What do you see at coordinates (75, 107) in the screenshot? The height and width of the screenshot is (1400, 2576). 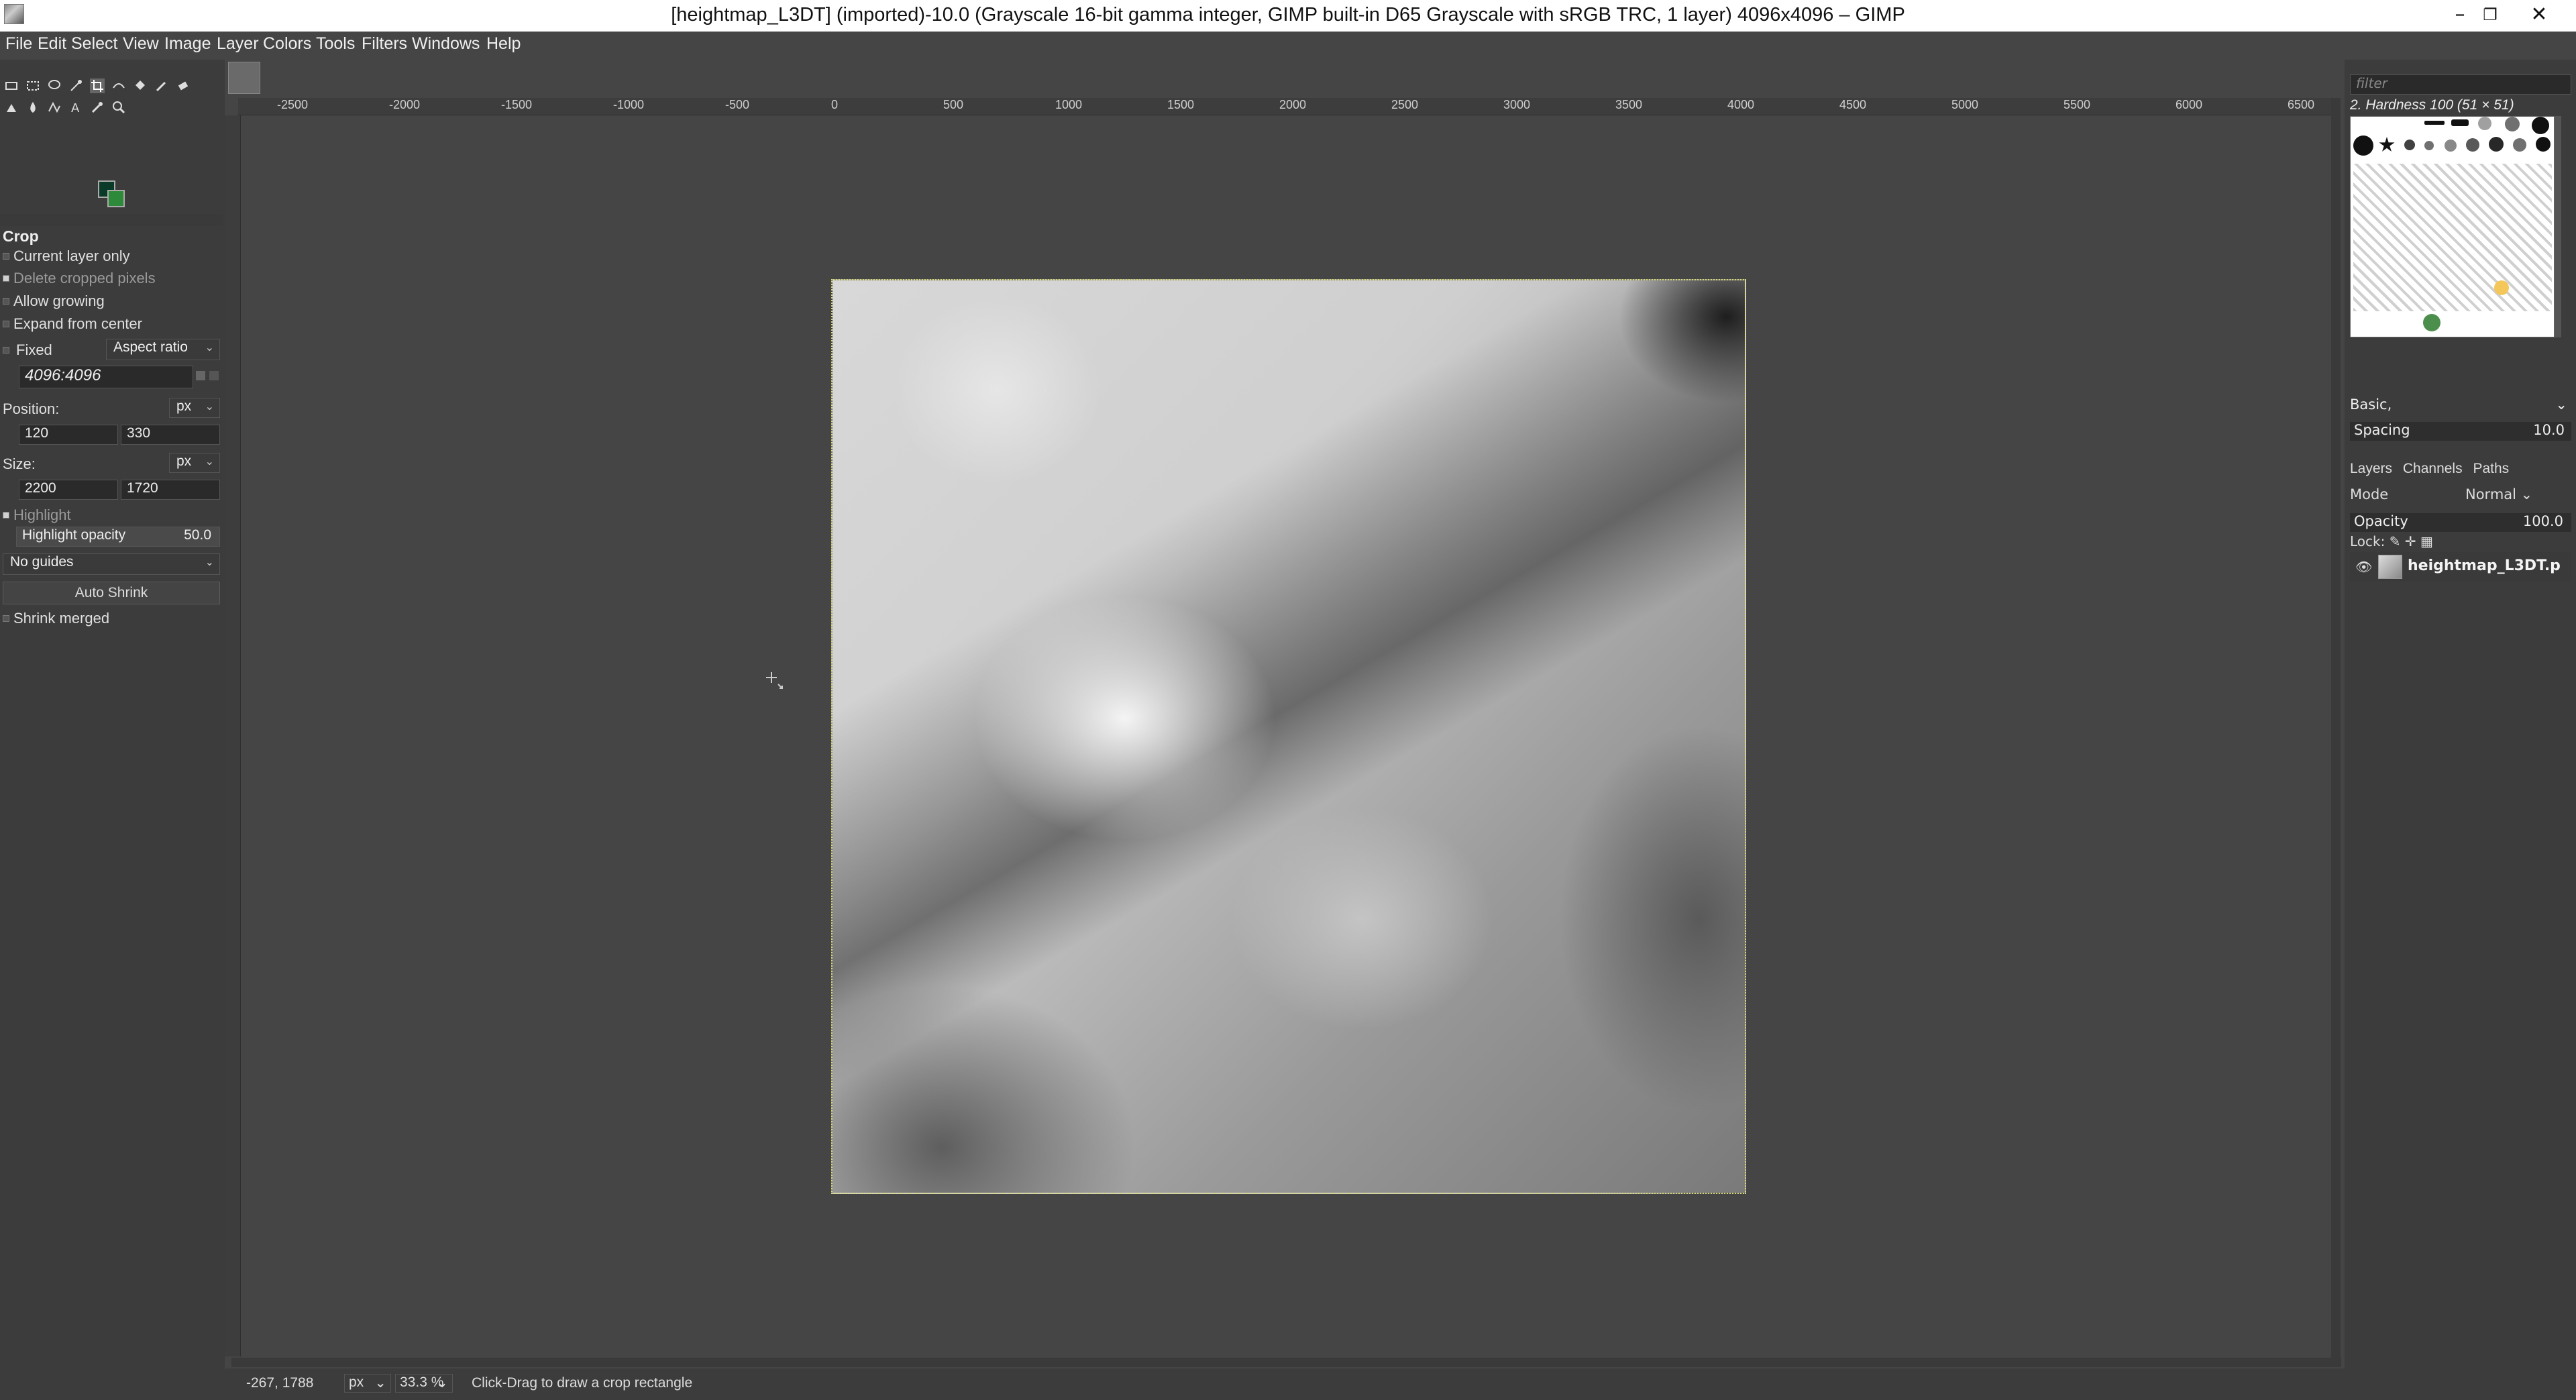 I see `text-tool-icon: A` at bounding box center [75, 107].